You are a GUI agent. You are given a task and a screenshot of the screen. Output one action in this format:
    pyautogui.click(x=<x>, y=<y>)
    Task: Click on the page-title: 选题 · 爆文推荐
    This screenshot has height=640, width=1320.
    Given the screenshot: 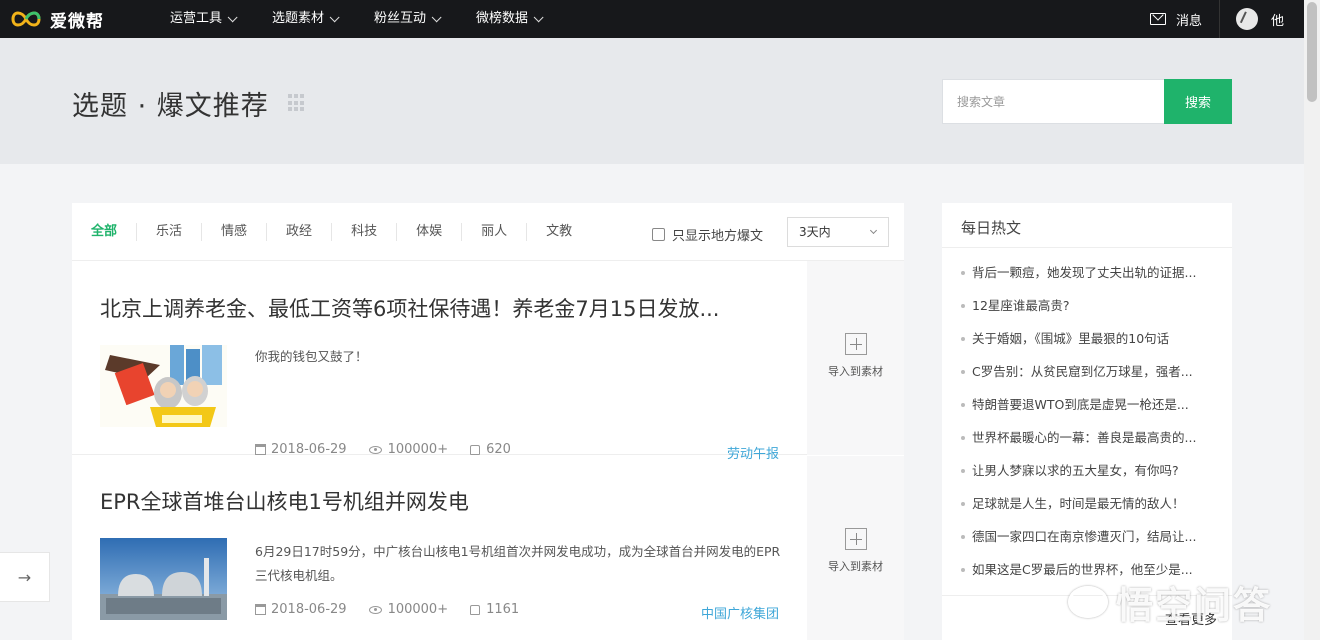 What is the action you would take?
    pyautogui.click(x=170, y=106)
    